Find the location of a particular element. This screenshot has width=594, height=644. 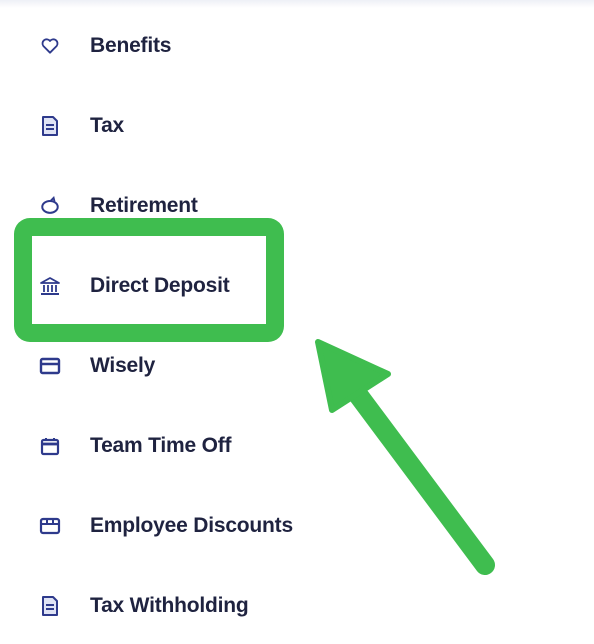

menu-item-label: Wisely is located at coordinates (123, 365).